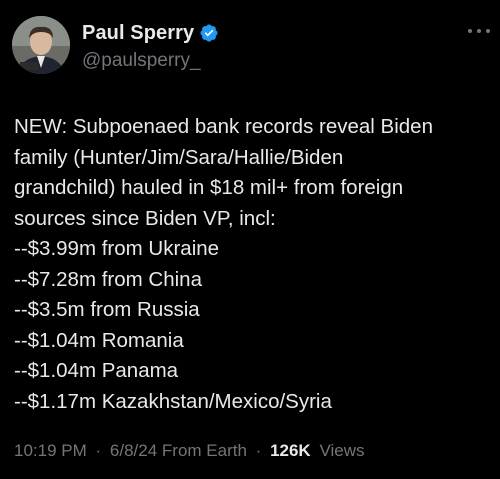  I want to click on author-block: Paul Sperry @paulsperry_, so click(150, 46).